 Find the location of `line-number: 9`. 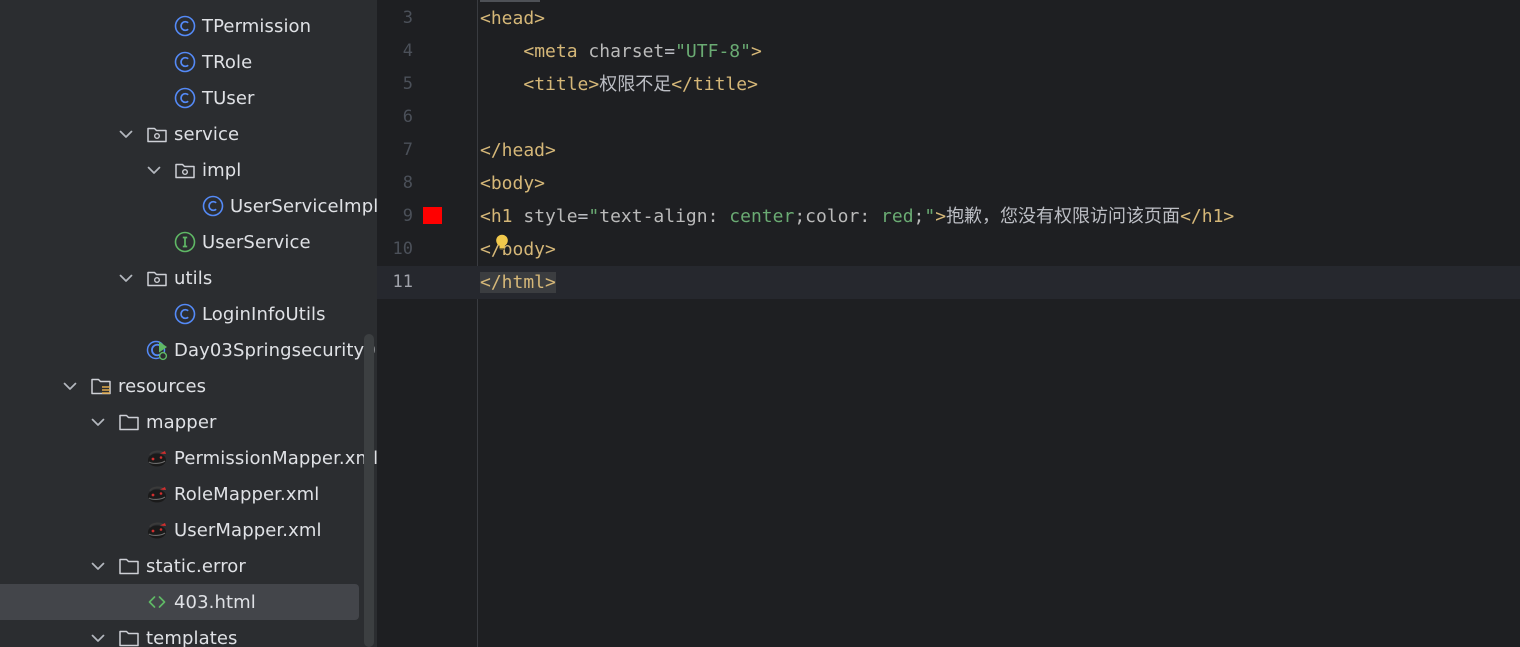

line-number: 9 is located at coordinates (395, 216).